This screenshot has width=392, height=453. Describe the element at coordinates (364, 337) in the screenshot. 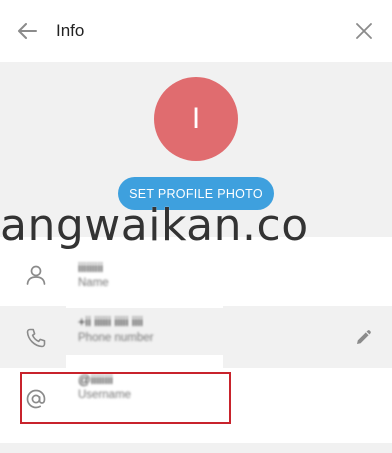

I see `pencil-icon` at that location.